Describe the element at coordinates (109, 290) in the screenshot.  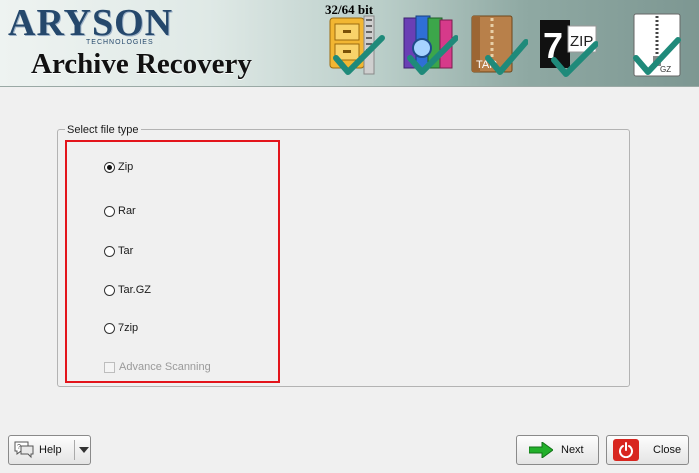
I see `radio-targz-circle` at that location.